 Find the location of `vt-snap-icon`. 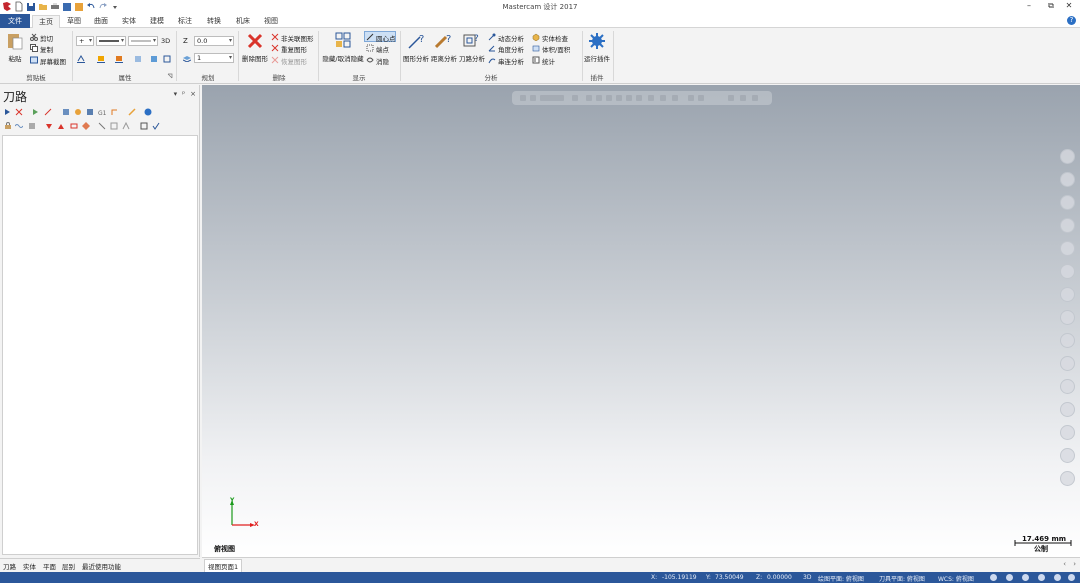

vt-snap-icon is located at coordinates (701, 98).